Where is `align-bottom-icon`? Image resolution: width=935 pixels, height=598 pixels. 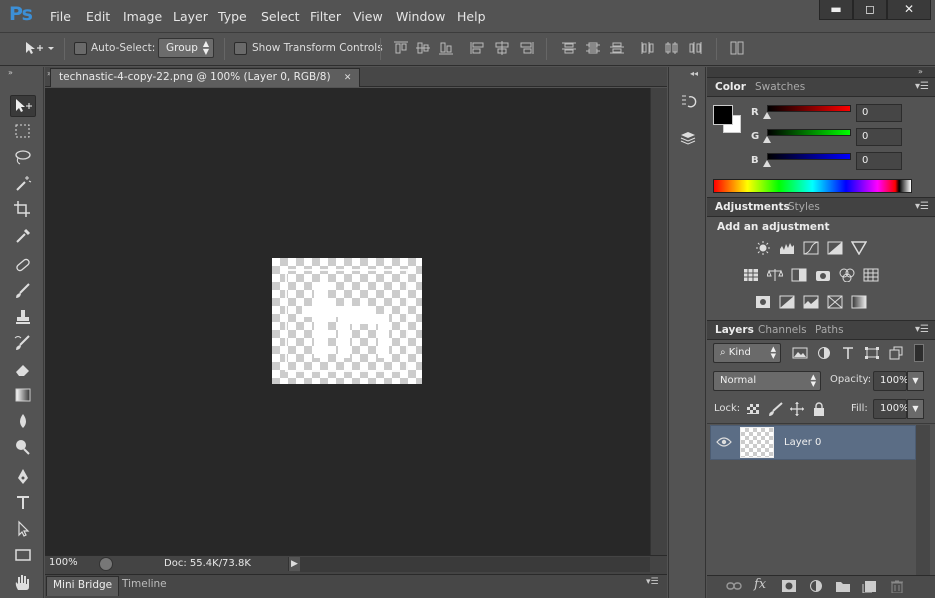 align-bottom-icon is located at coordinates (446, 48).